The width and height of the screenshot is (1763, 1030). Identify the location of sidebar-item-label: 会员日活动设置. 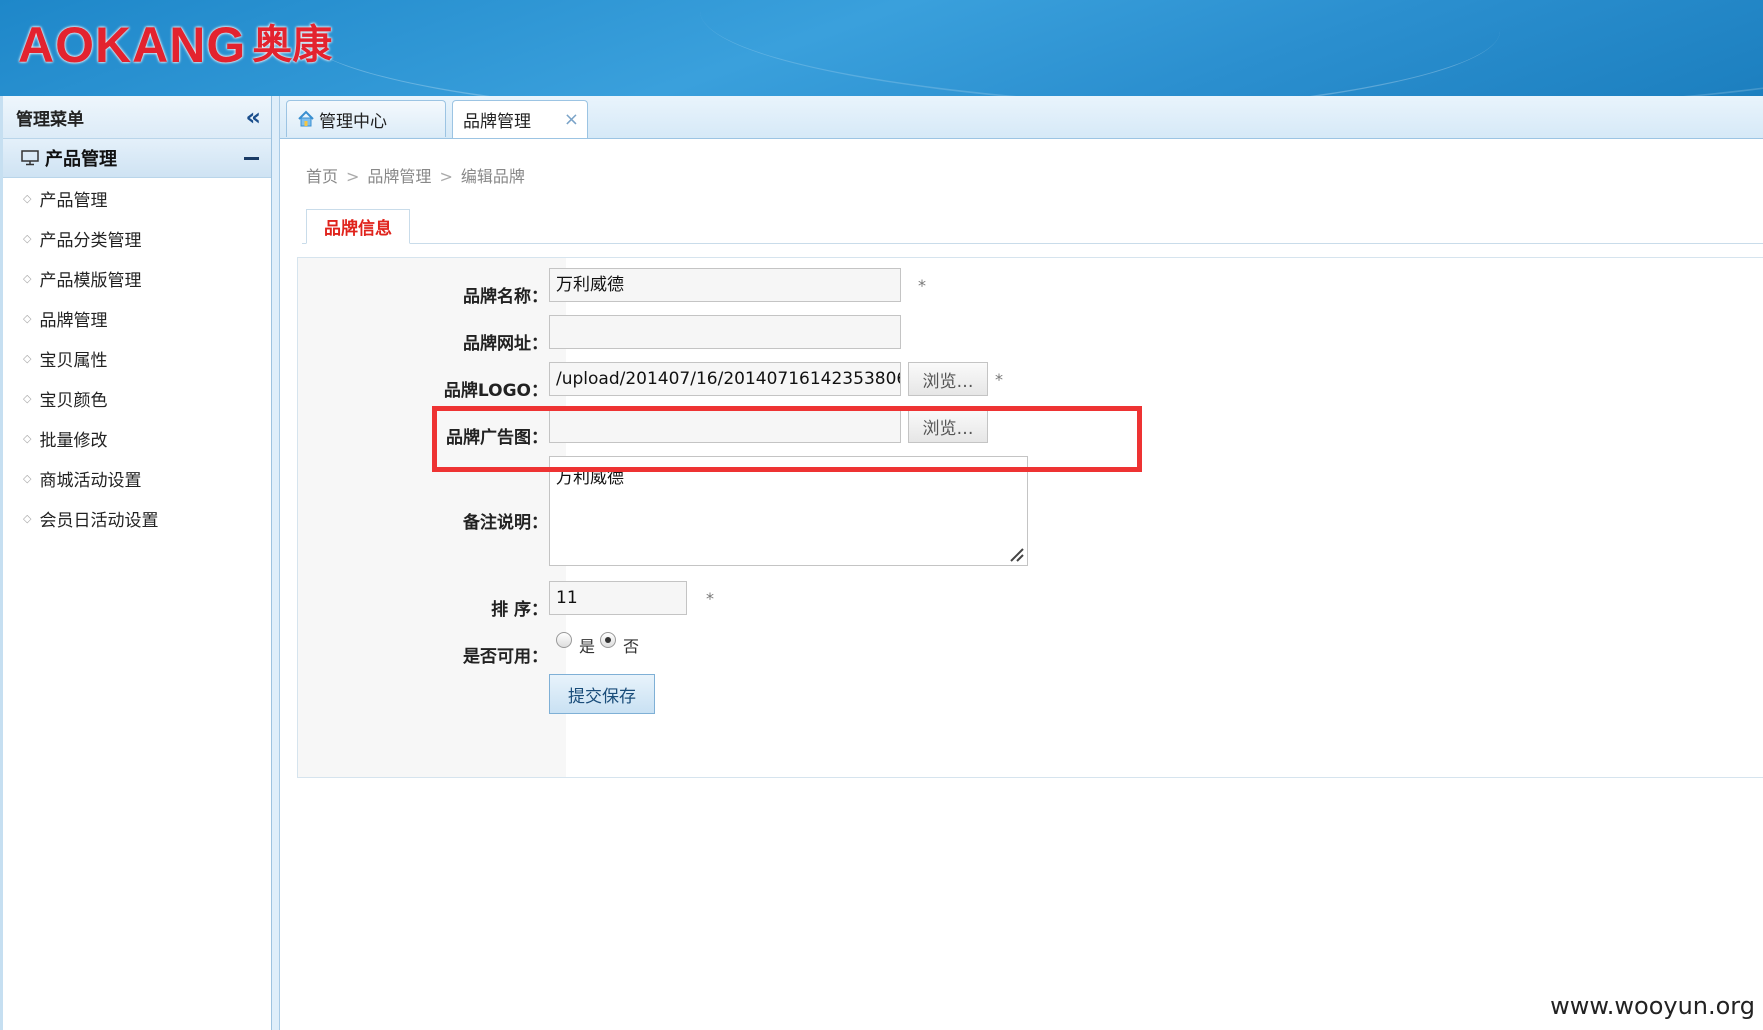
(99, 520).